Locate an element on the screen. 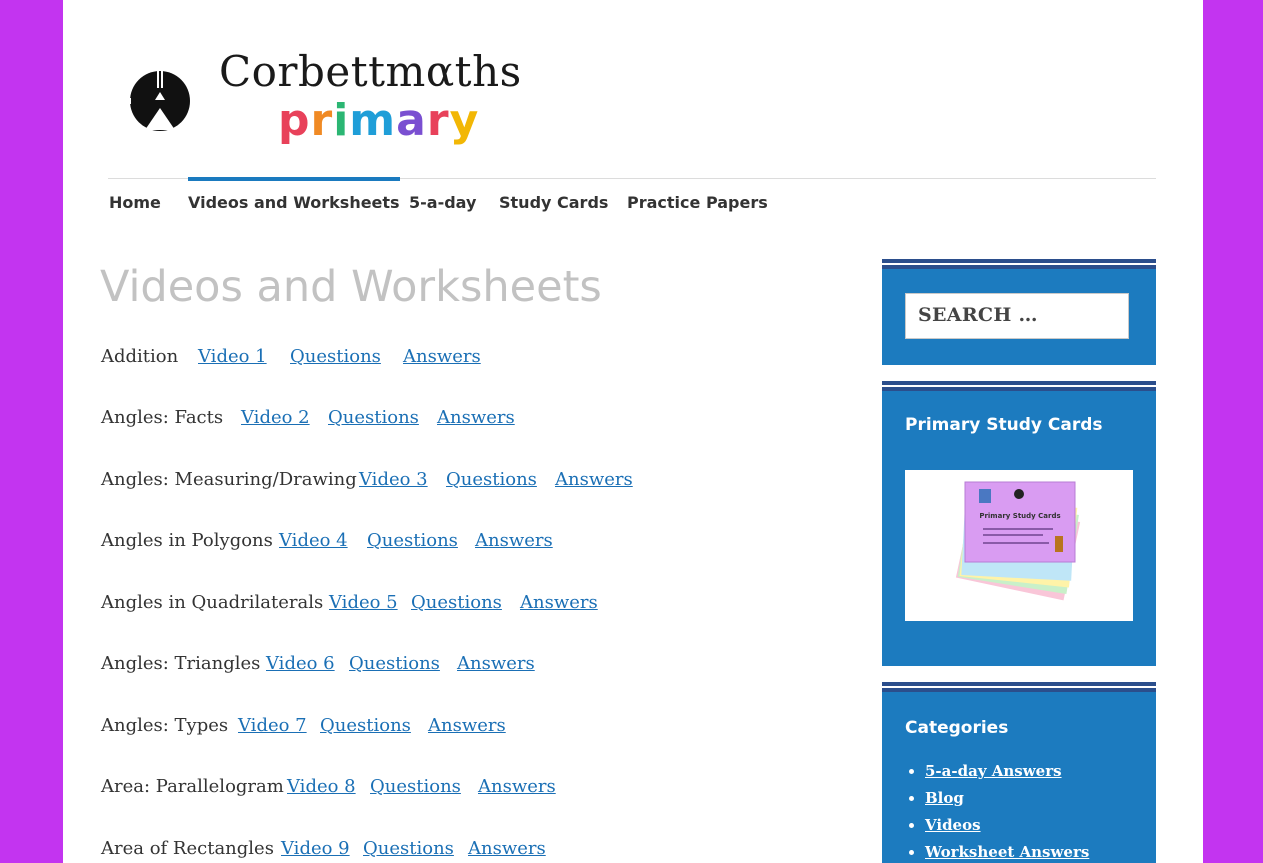  nav-videos-and-worksheets: Videos and Worksheets is located at coordinates (294, 194).